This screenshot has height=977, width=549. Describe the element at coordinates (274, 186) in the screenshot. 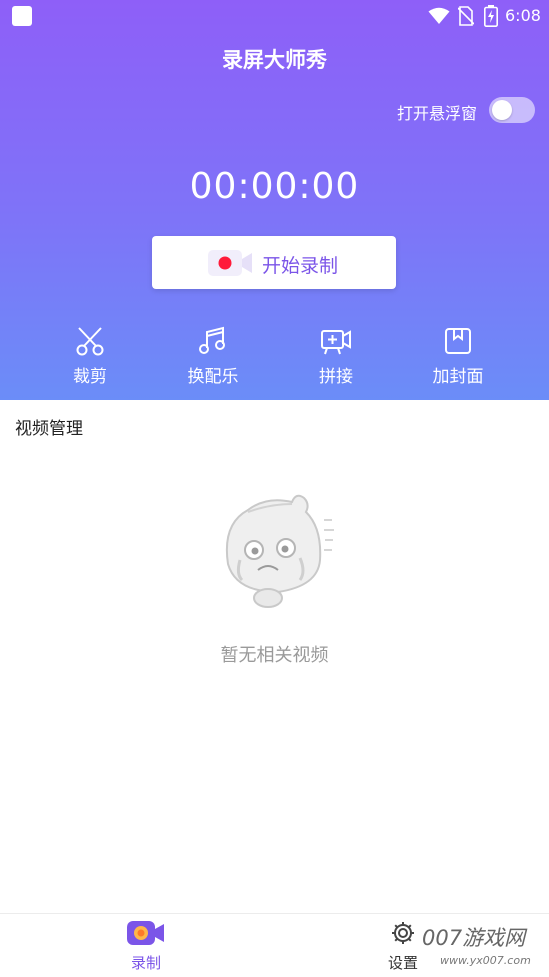

I see `recording-timer: 00:00:00` at that location.